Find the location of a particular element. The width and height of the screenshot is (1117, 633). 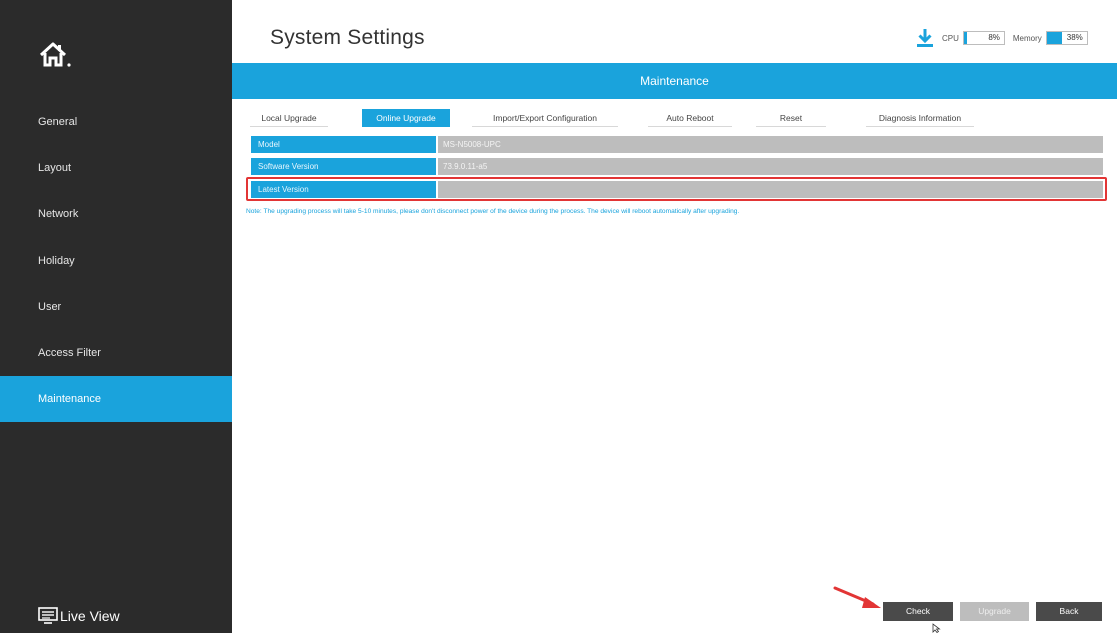

home-icon is located at coordinates (56, 55).